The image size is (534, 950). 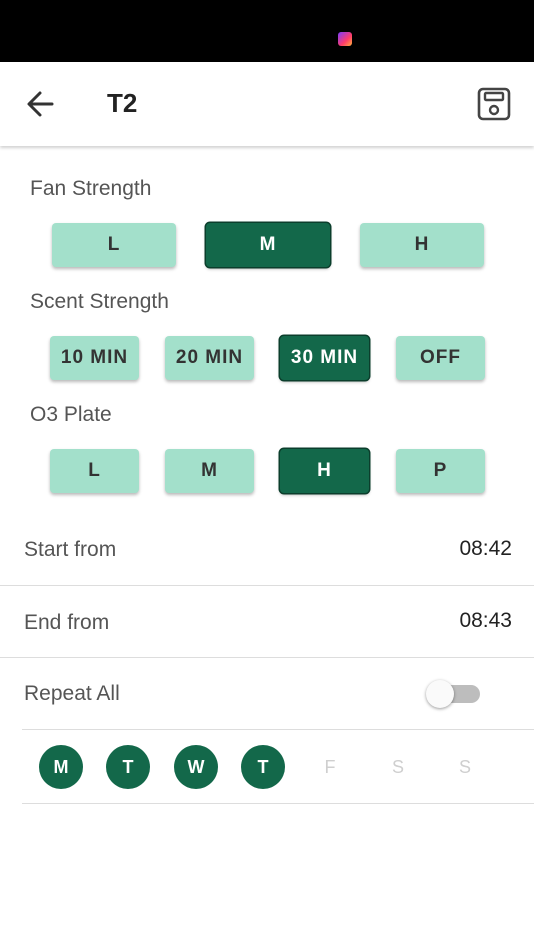 I want to click on fan-strength-label: Fan Strength, so click(x=91, y=188).